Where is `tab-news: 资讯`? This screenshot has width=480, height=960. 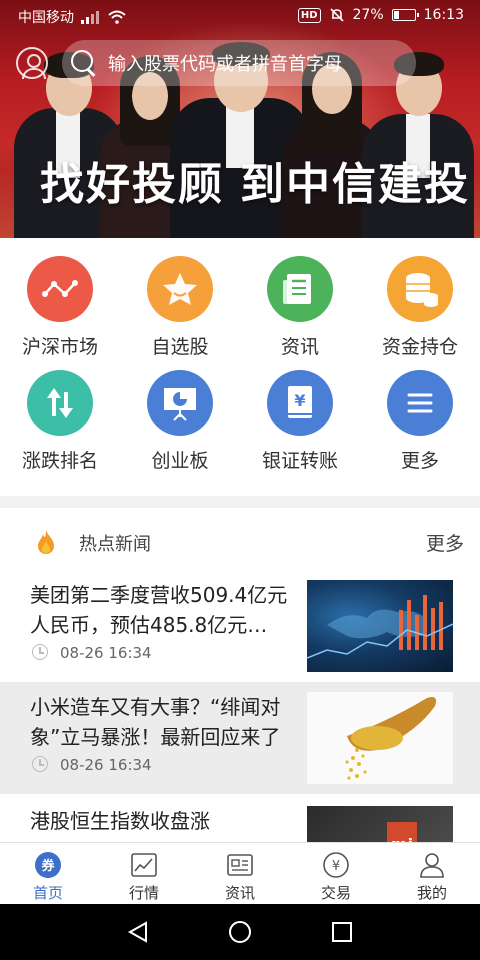
tab-news: 资讯 is located at coordinates (240, 874).